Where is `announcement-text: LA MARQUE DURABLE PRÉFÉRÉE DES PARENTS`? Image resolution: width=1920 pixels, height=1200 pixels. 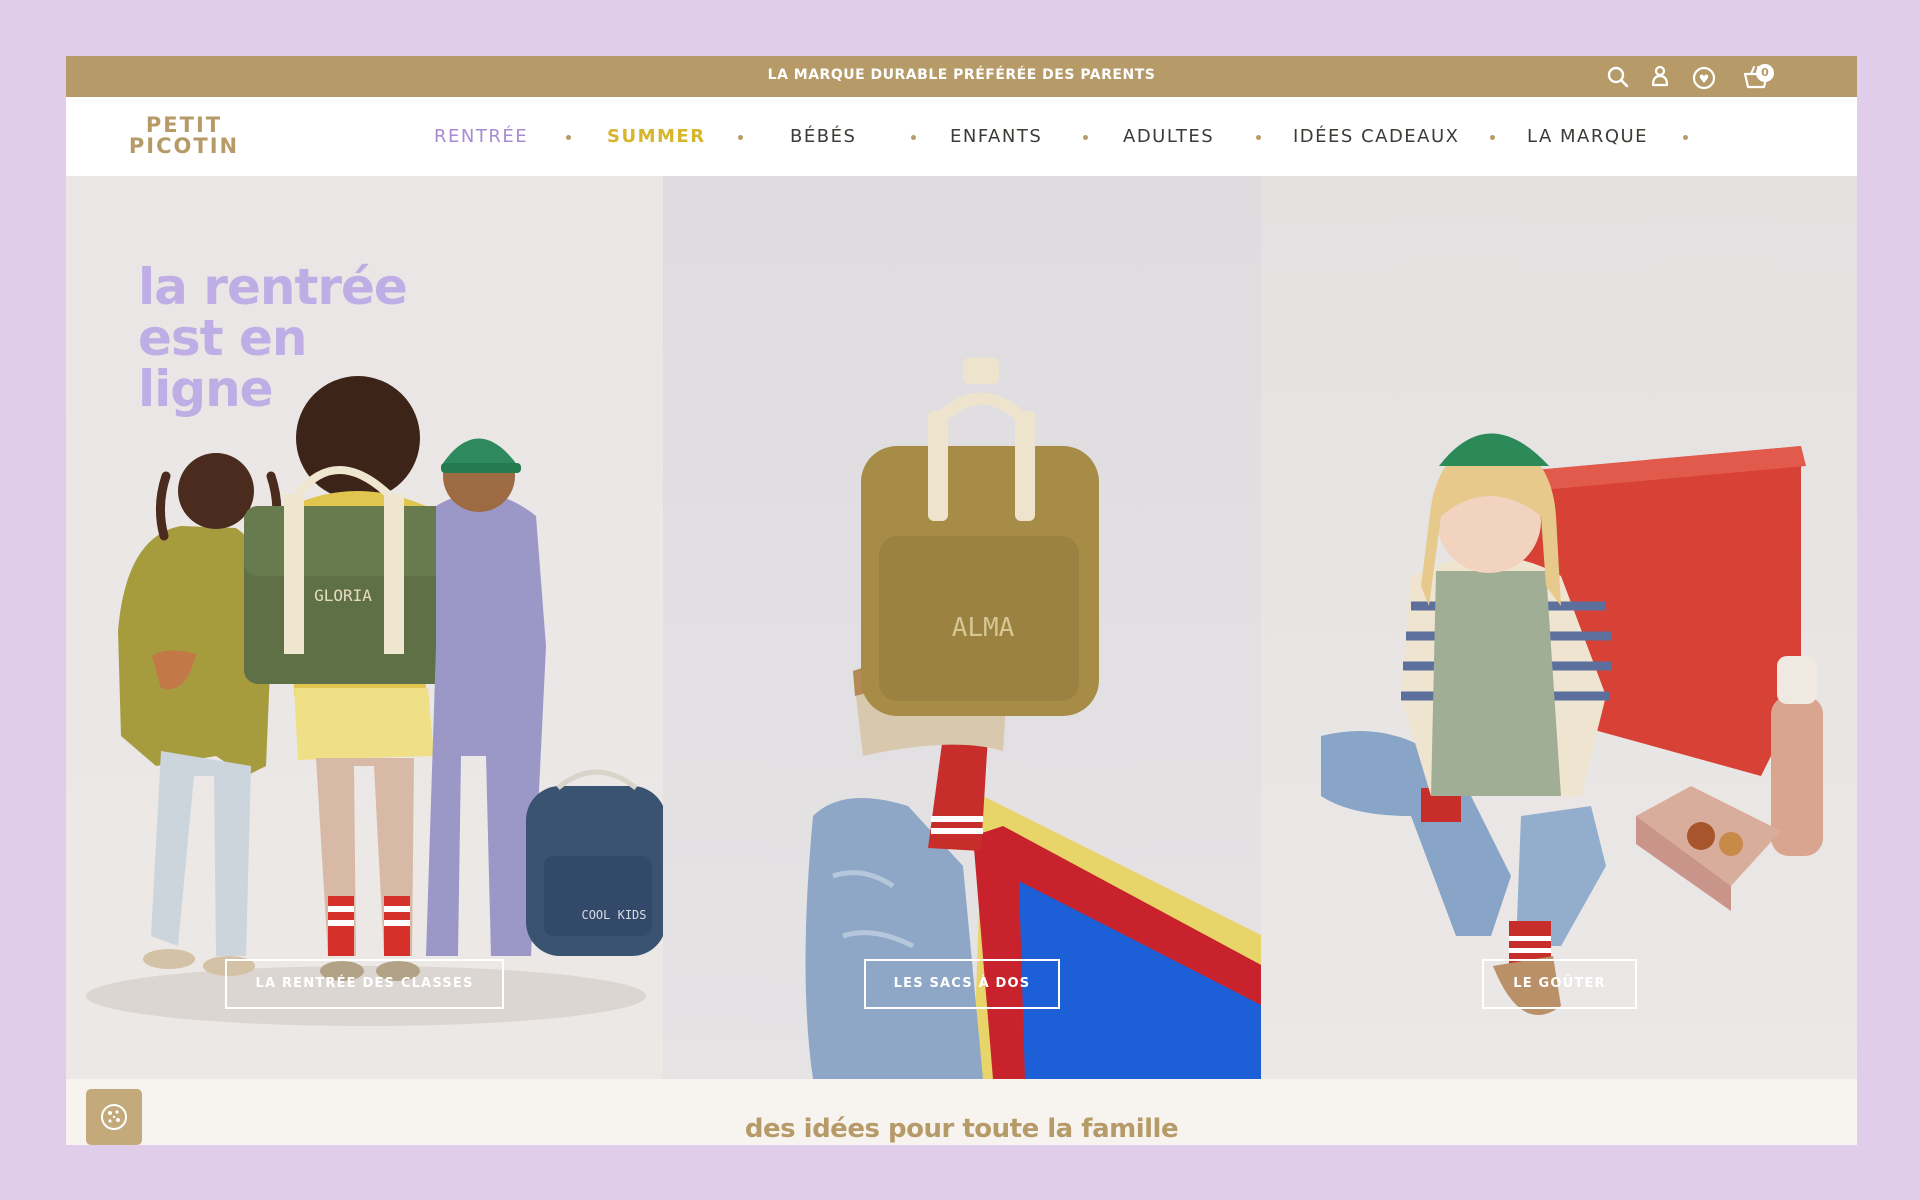
announcement-text: LA MARQUE DURABLE PRÉFÉRÉE DES PARENTS is located at coordinates (961, 75).